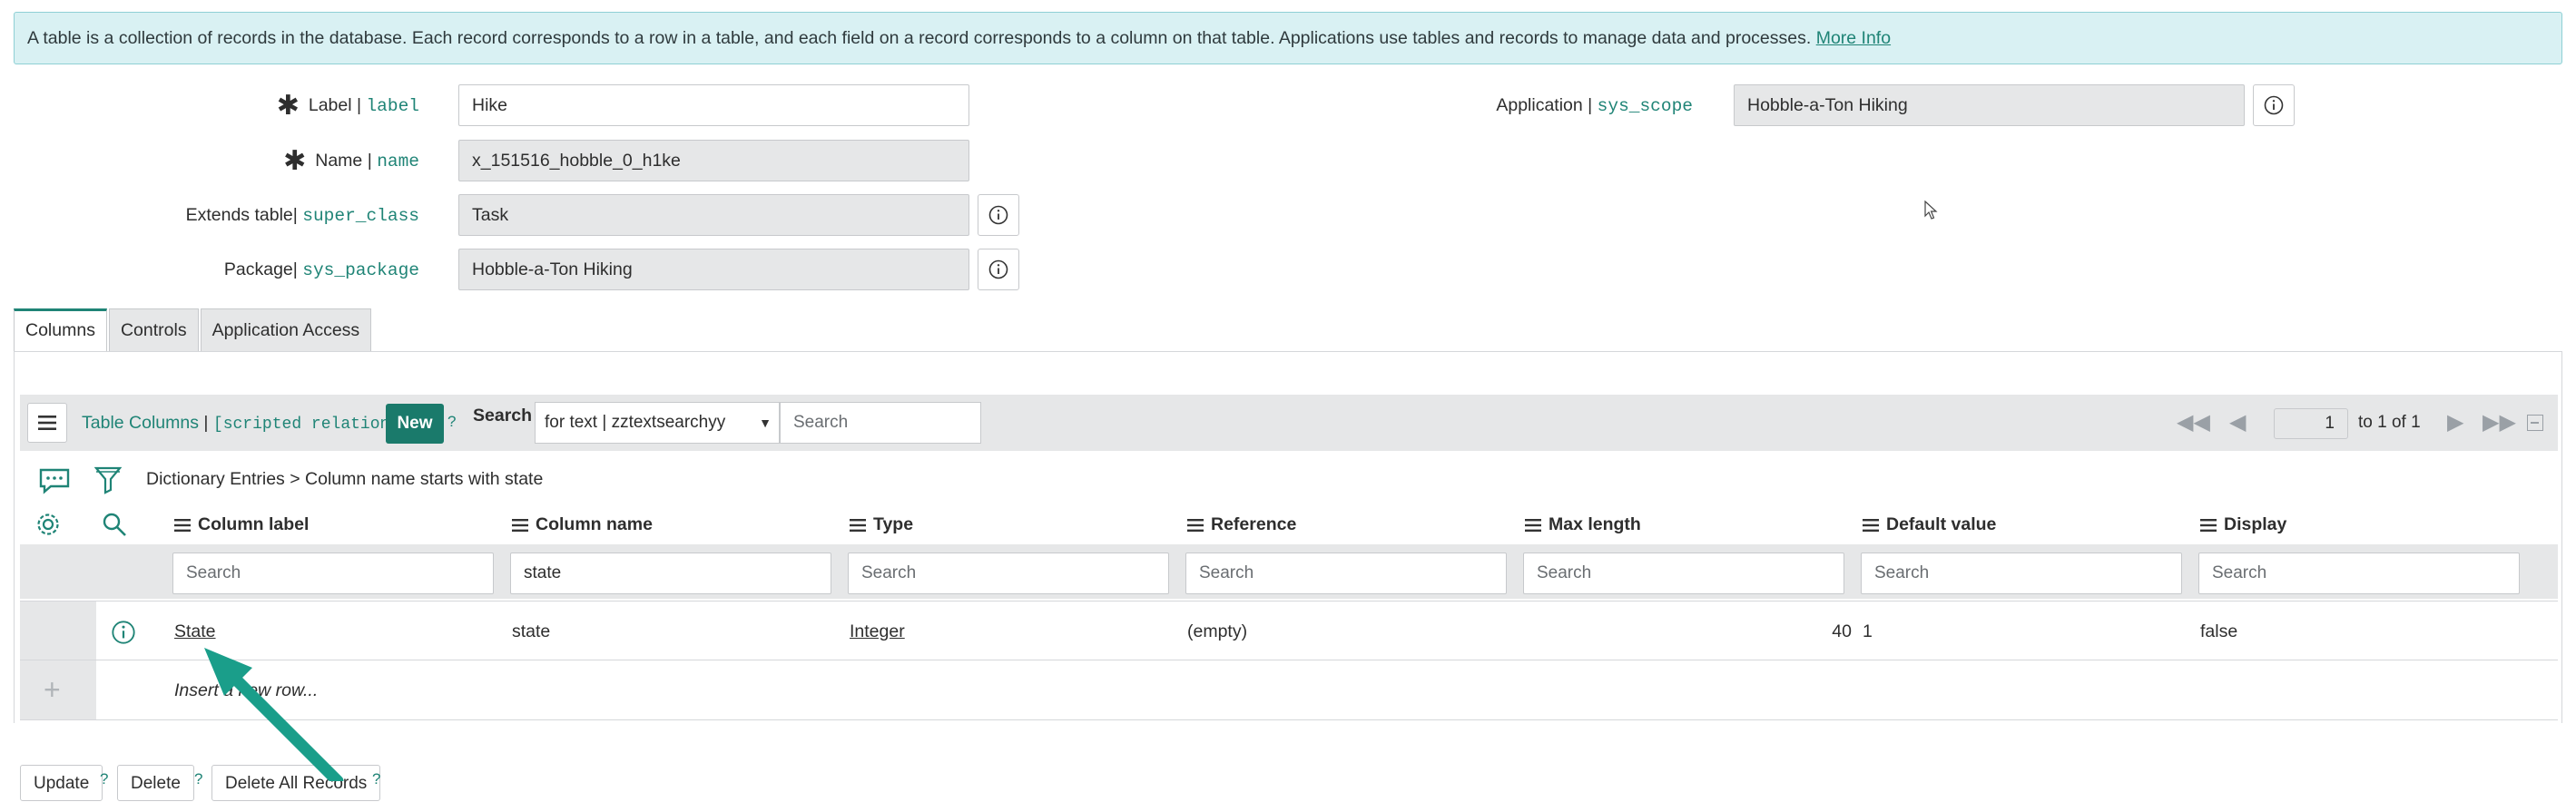 This screenshot has height=802, width=2576. Describe the element at coordinates (657, 423) in the screenshot. I see `search-field-select: for text | zztextsearchyy ▼` at that location.